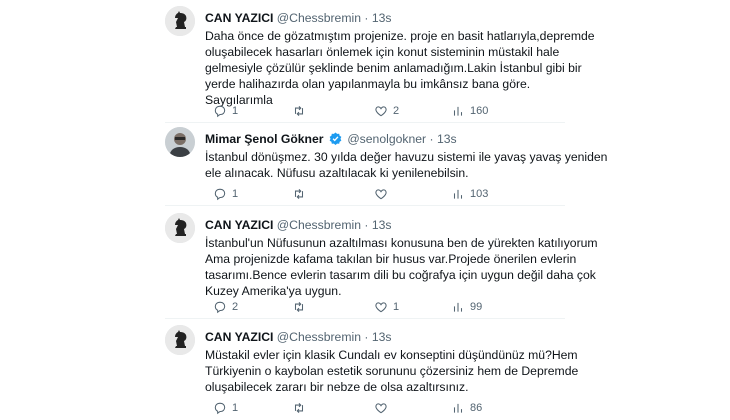 The image size is (730, 420). Describe the element at coordinates (476, 408) in the screenshot. I see `views-count: 86` at that location.